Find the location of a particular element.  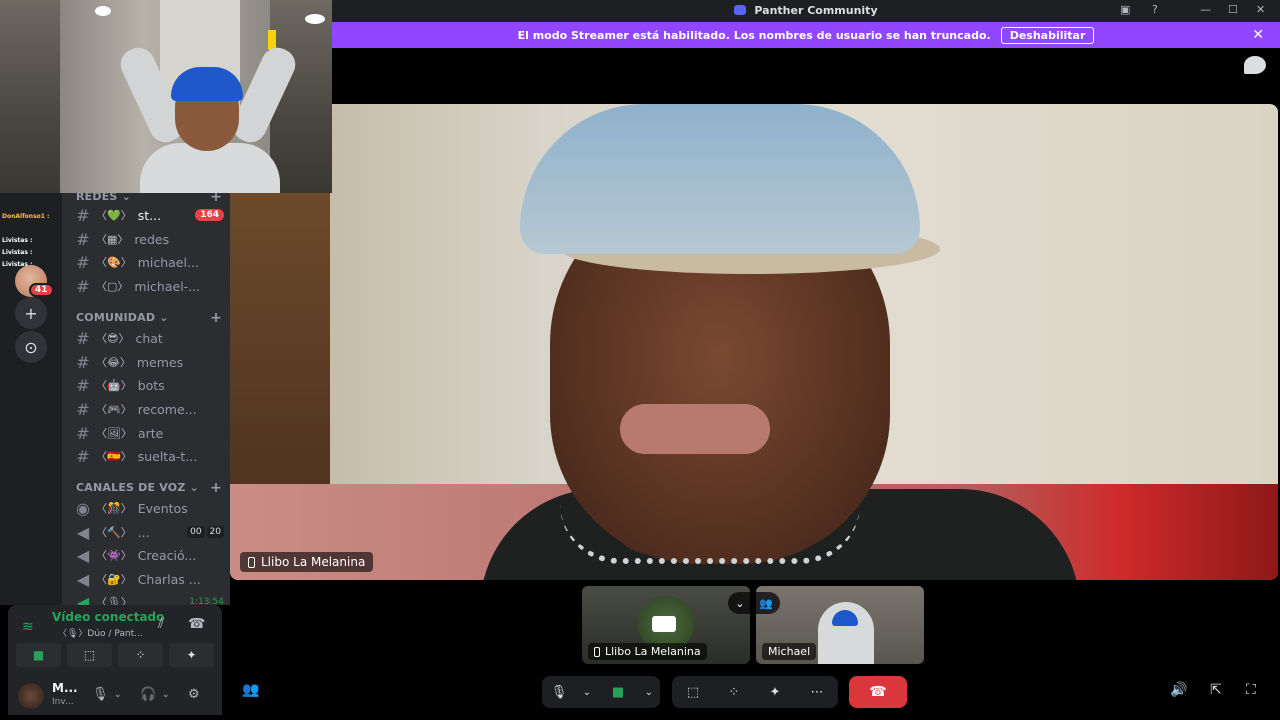

participant-name: Michael is located at coordinates (789, 651).